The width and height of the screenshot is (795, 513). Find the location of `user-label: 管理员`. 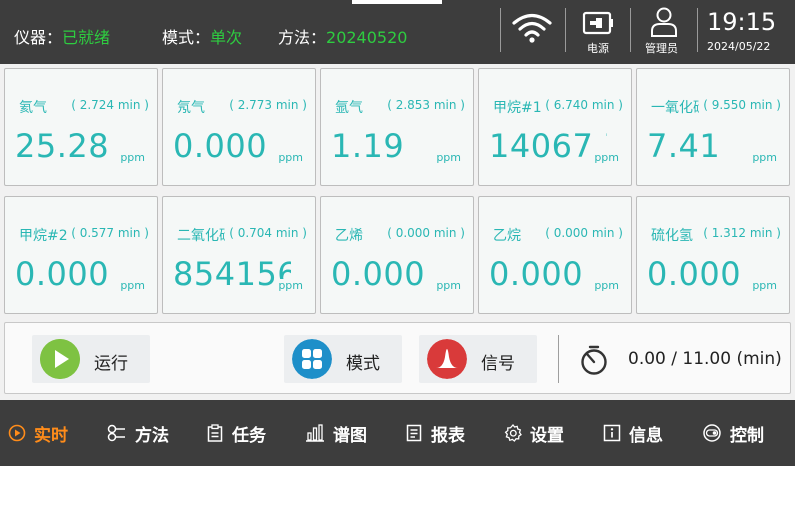

user-label: 管理员 is located at coordinates (661, 48).